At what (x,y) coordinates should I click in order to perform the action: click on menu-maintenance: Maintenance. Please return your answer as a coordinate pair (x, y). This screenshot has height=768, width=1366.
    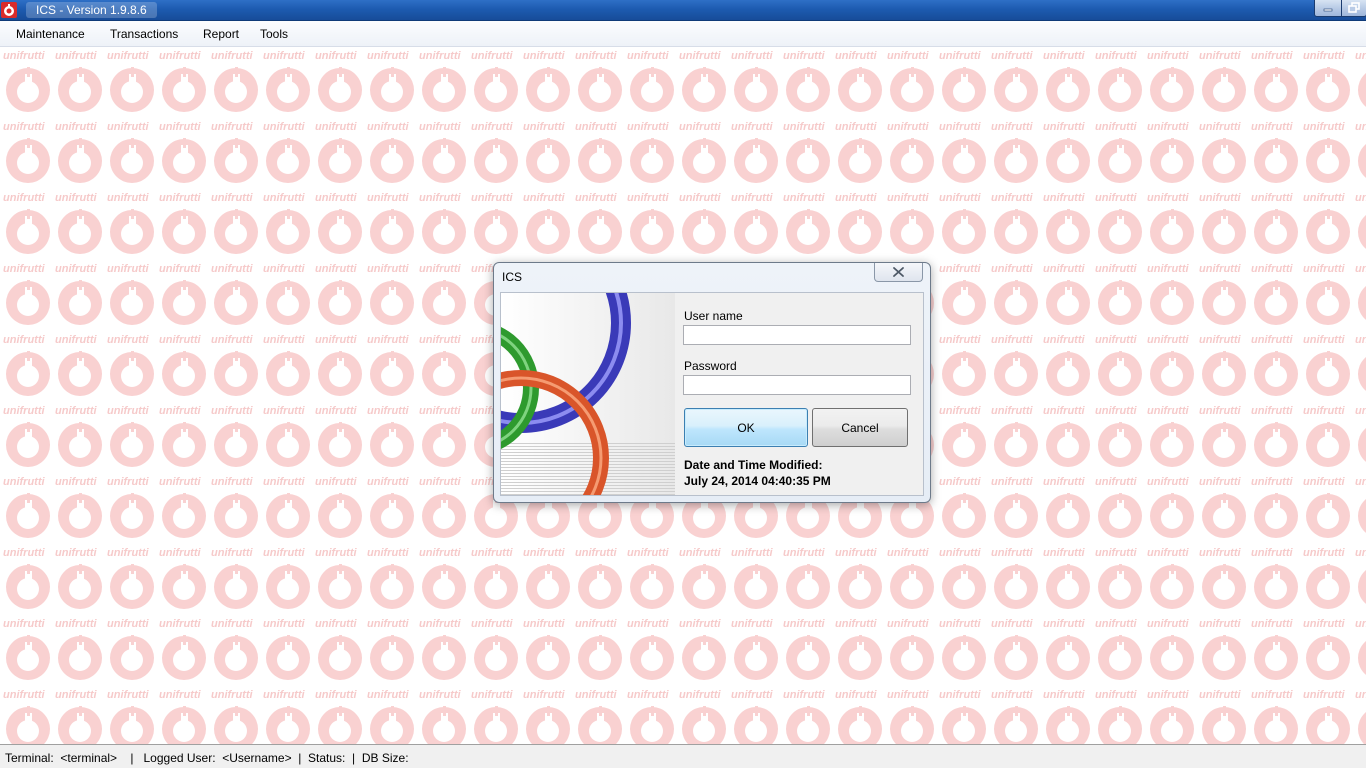
    Looking at the image, I should click on (50, 34).